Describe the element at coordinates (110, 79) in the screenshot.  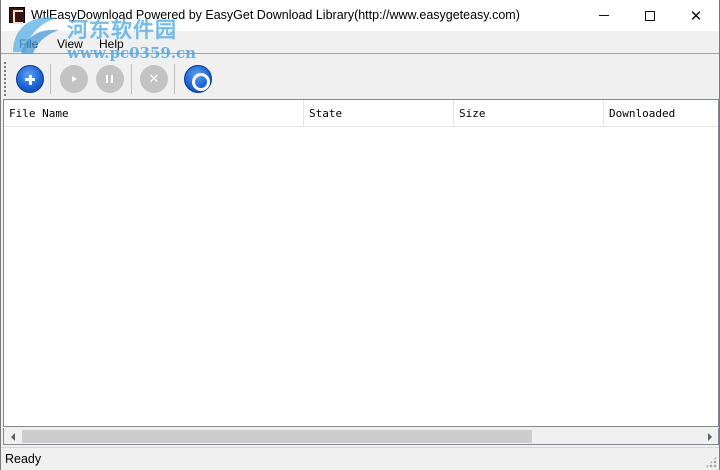
I see `pause-button` at that location.